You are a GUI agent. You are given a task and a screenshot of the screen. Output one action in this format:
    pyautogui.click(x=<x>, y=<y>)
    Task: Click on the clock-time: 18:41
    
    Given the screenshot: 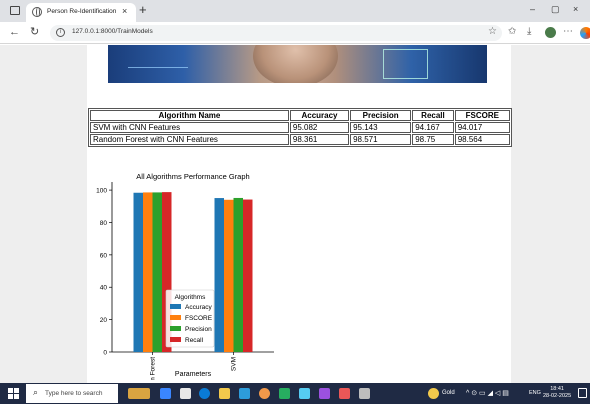 What is the action you would take?
    pyautogui.click(x=557, y=389)
    